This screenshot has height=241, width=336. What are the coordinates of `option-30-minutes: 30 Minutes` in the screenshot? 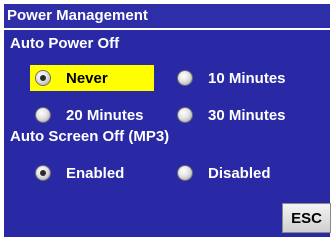 It's located at (232, 115).